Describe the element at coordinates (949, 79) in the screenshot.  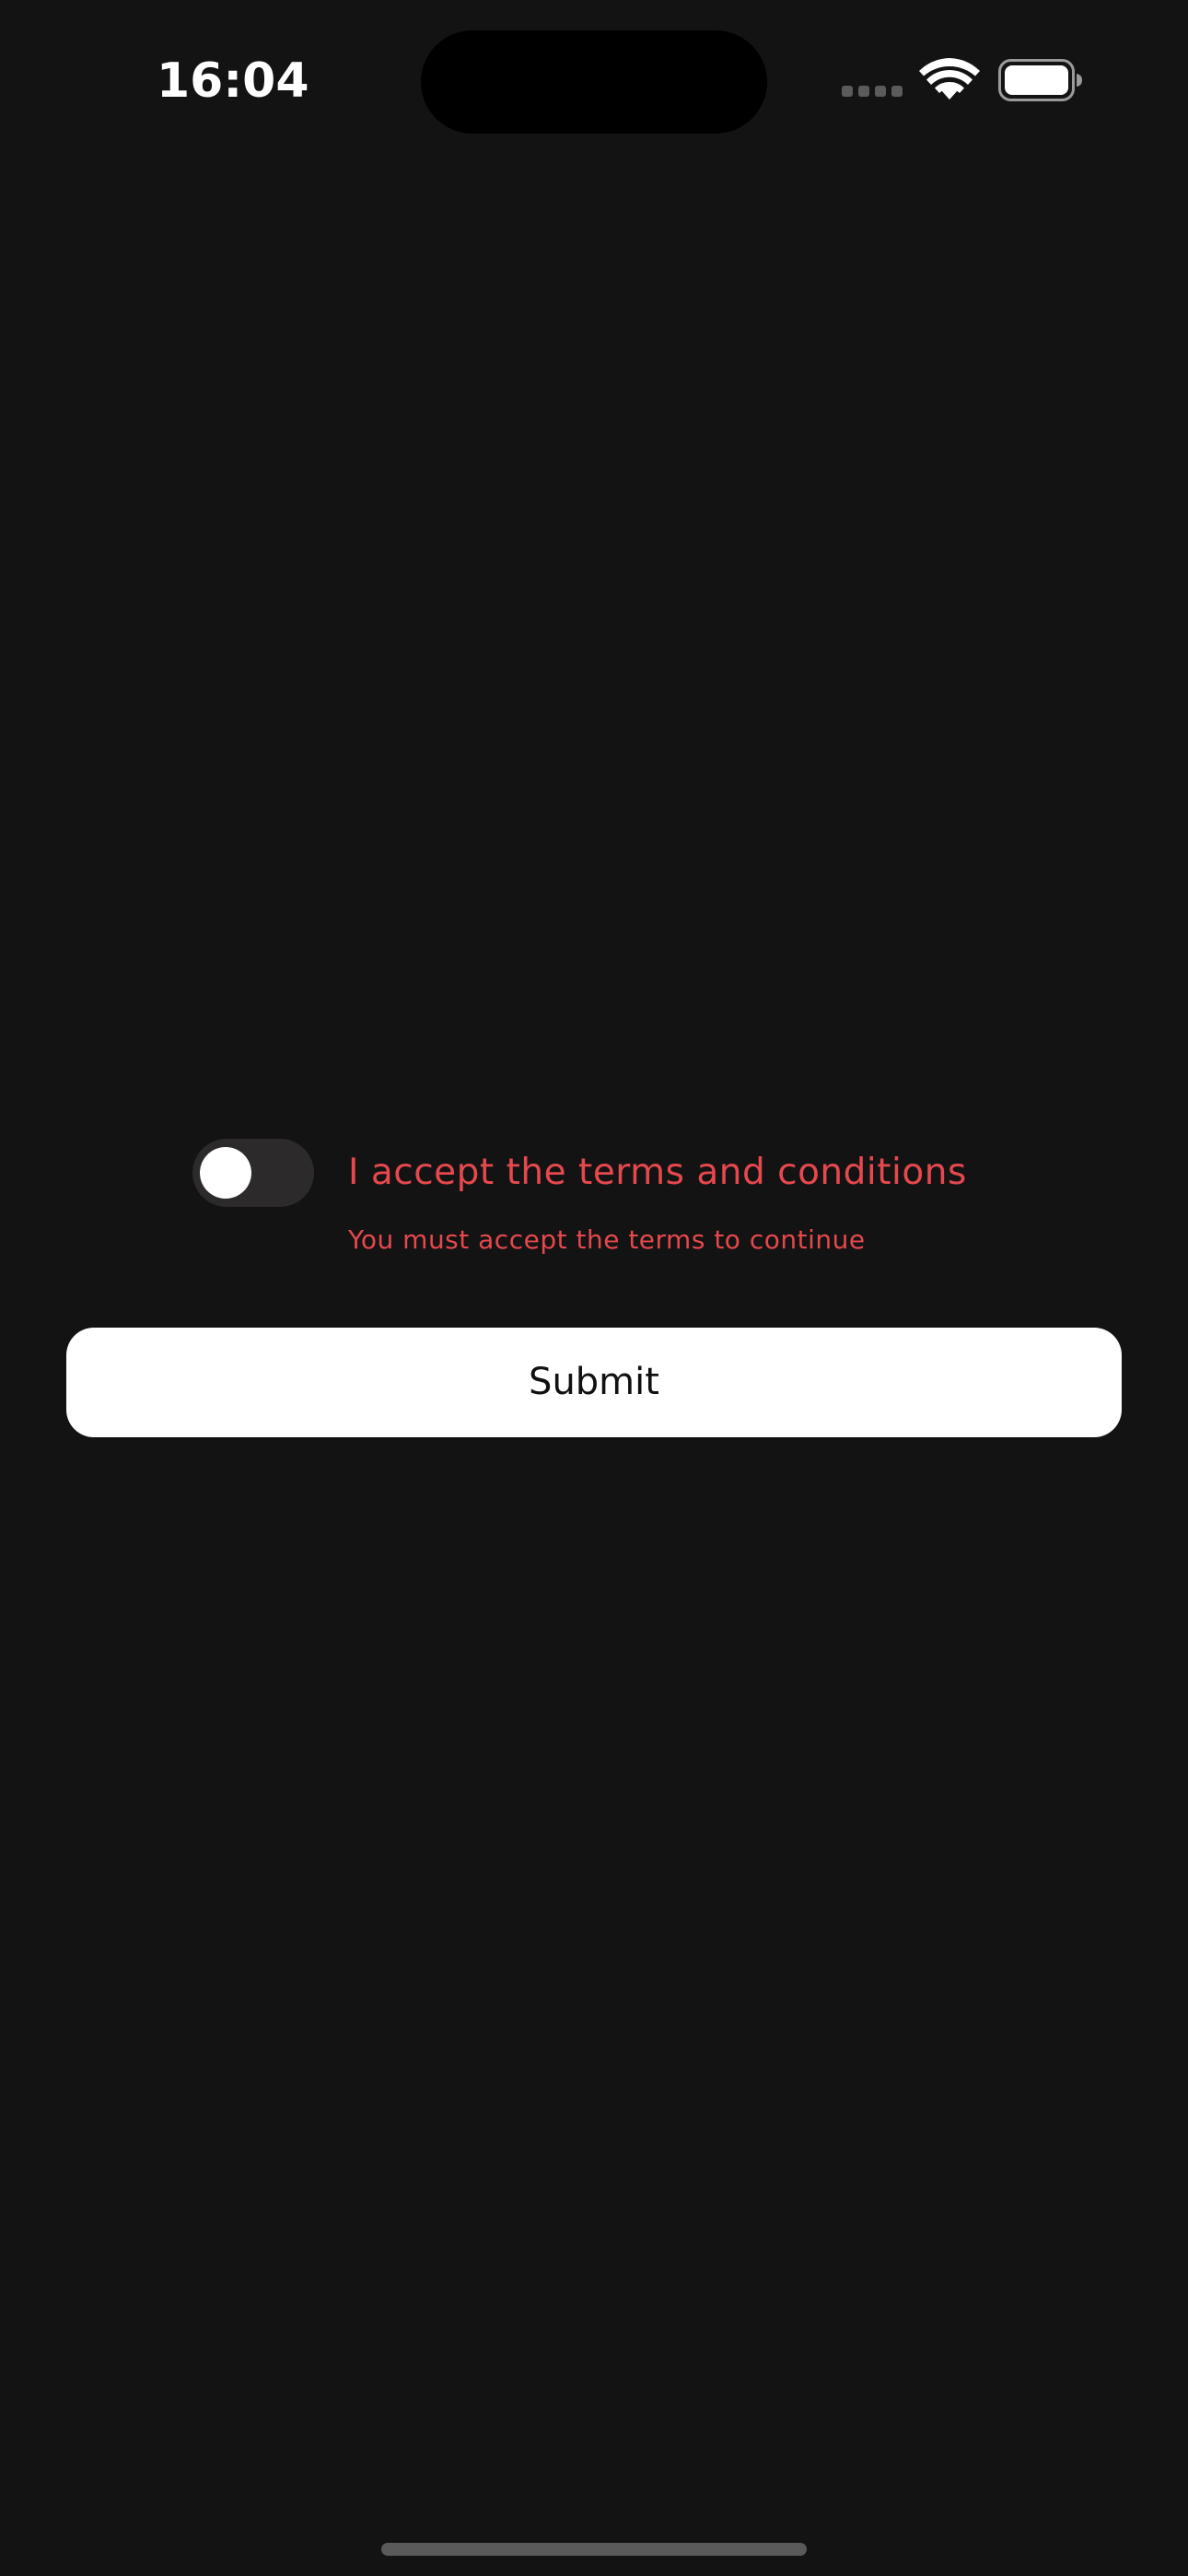
I see `wifi-icon` at that location.